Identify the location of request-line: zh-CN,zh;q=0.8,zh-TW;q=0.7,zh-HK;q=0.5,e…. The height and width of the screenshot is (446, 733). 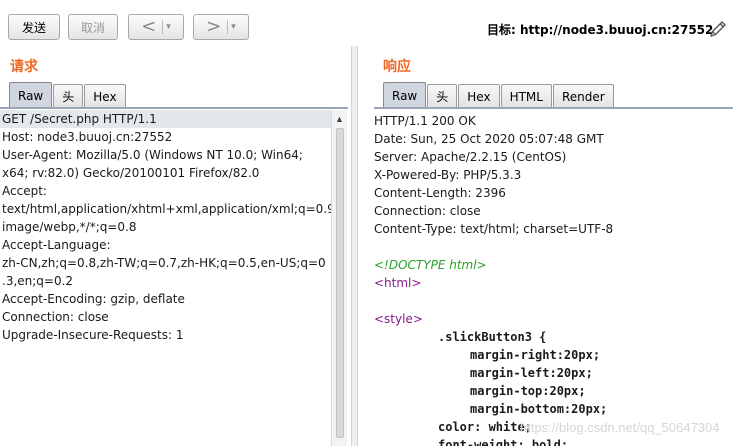
(164, 263).